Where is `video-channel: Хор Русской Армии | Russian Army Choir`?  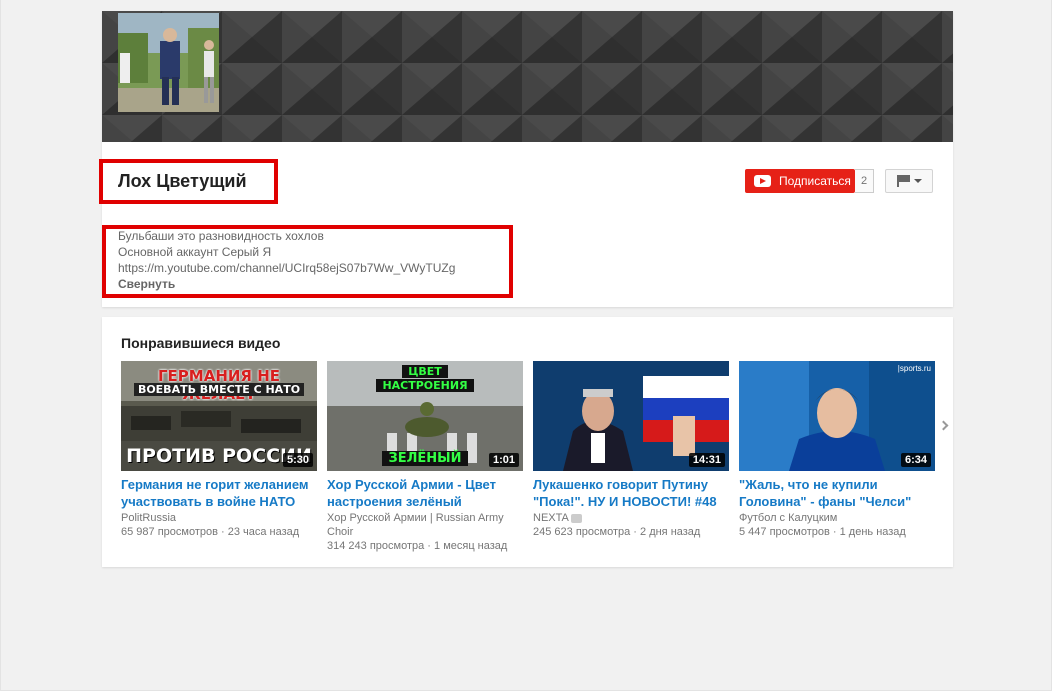
video-channel: Хор Русской Армии | Russian Army Choir is located at coordinates (425, 525).